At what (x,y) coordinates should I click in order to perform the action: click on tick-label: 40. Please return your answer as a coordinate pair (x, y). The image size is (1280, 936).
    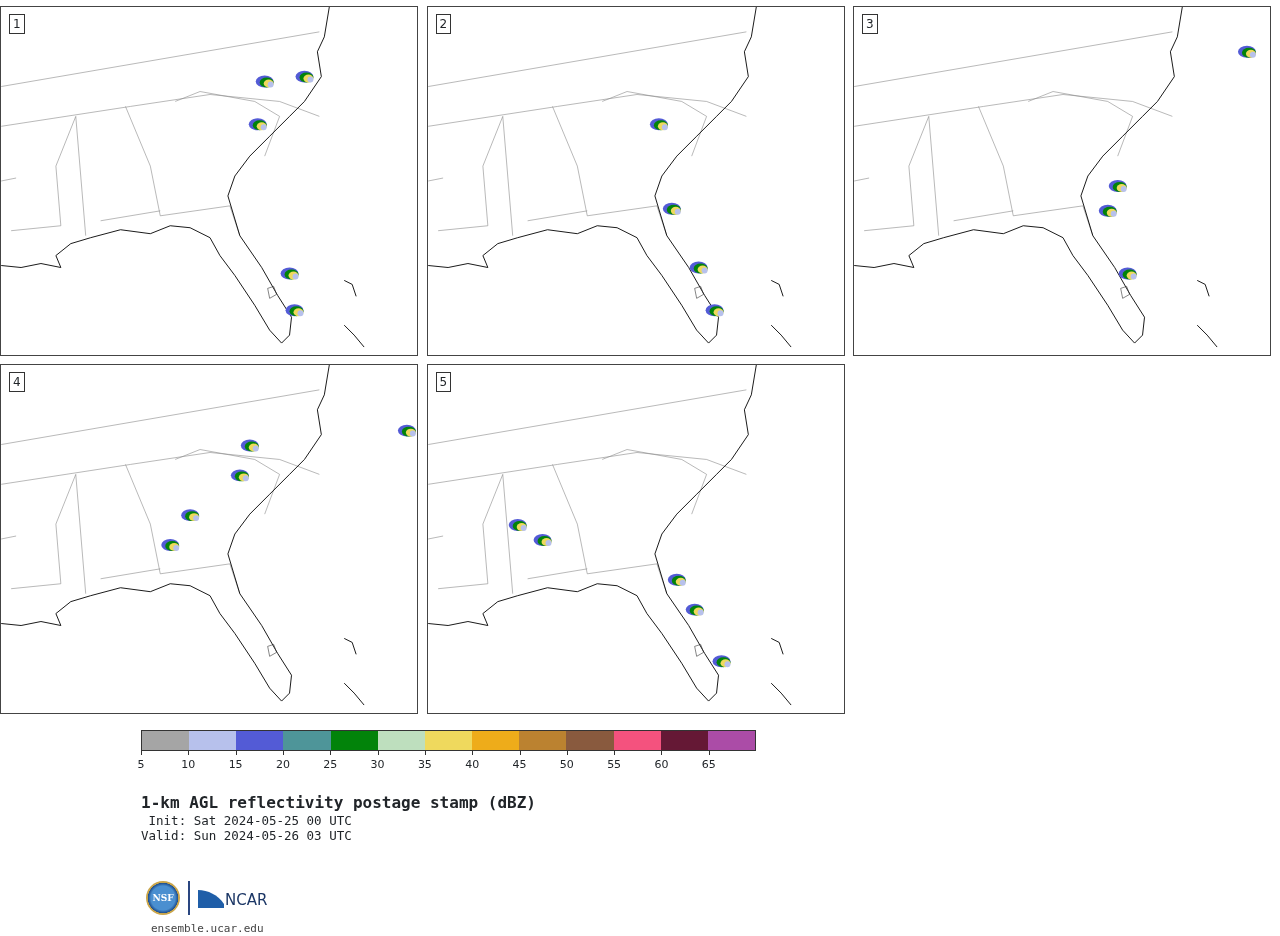
    Looking at the image, I should click on (472, 764).